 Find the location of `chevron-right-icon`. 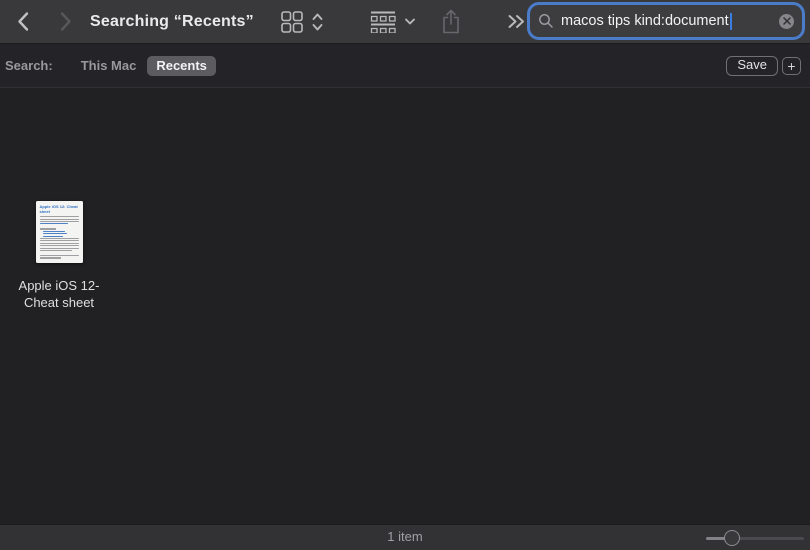

chevron-right-icon is located at coordinates (66, 21).